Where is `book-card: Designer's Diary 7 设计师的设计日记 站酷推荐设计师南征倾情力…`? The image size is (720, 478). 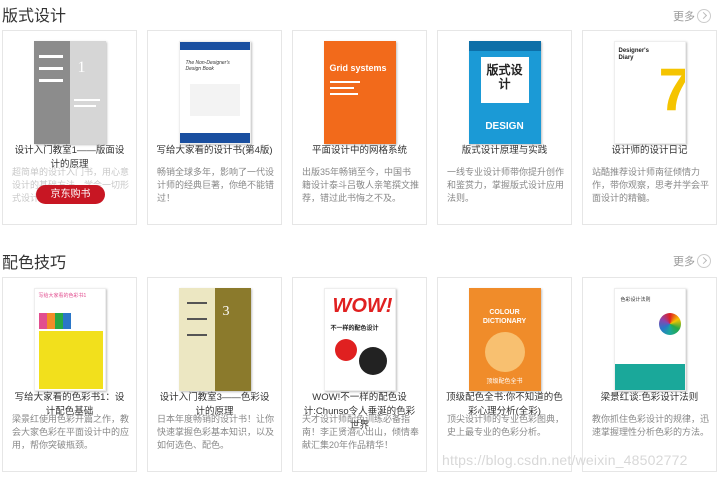 book-card: Designer's Diary 7 设计师的设计日记 站酷推荐设计师南征倾情力… is located at coordinates (649, 127).